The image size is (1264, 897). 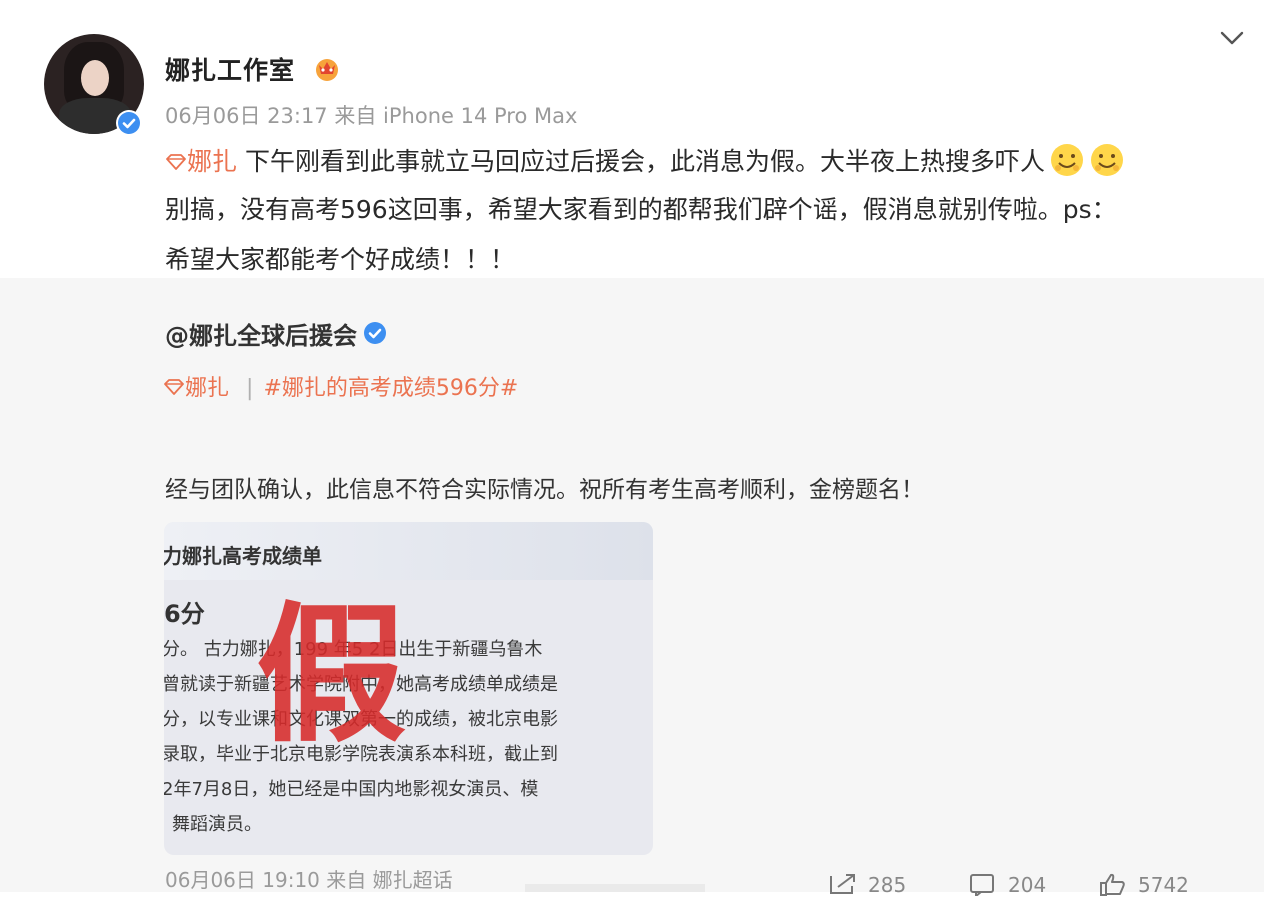 What do you see at coordinates (261, 333) in the screenshot?
I see `repost-author: @娜扎全球后援会` at bounding box center [261, 333].